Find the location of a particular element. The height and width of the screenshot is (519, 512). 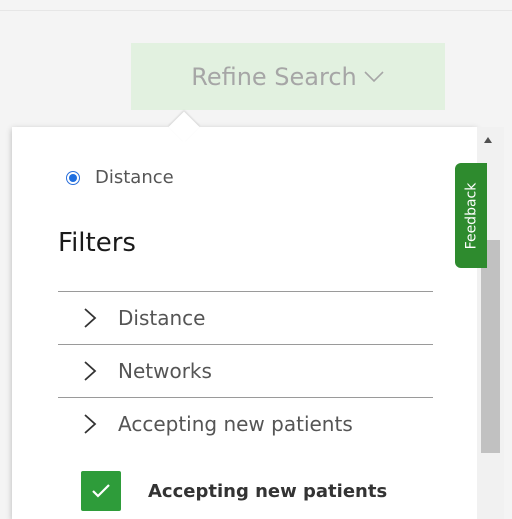

accepting-patients-checkbox is located at coordinates (101, 491).